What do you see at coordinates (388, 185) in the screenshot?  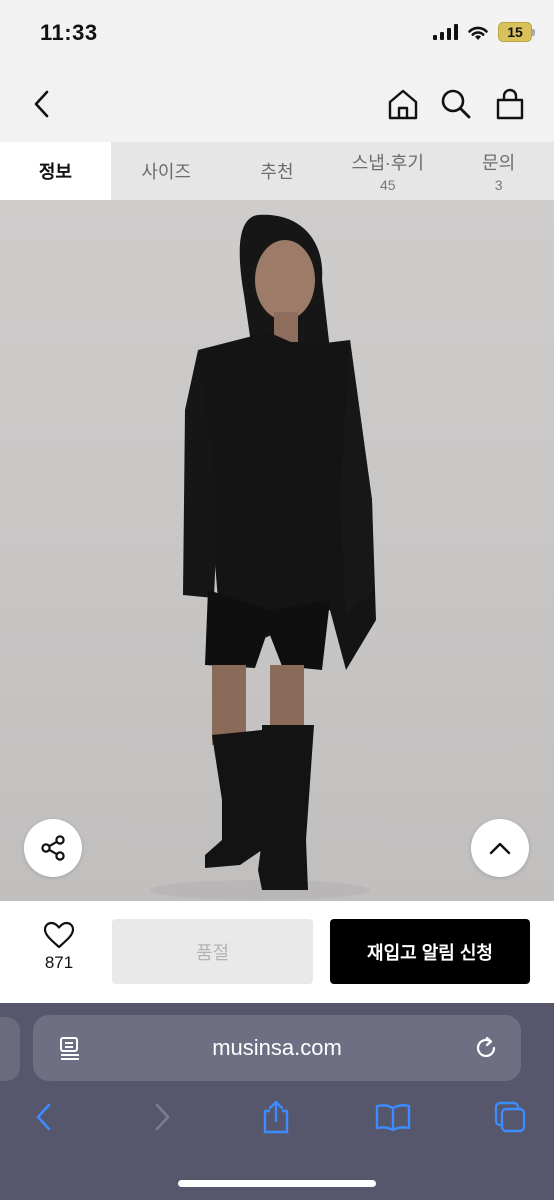 I see `tab-count: 45` at bounding box center [388, 185].